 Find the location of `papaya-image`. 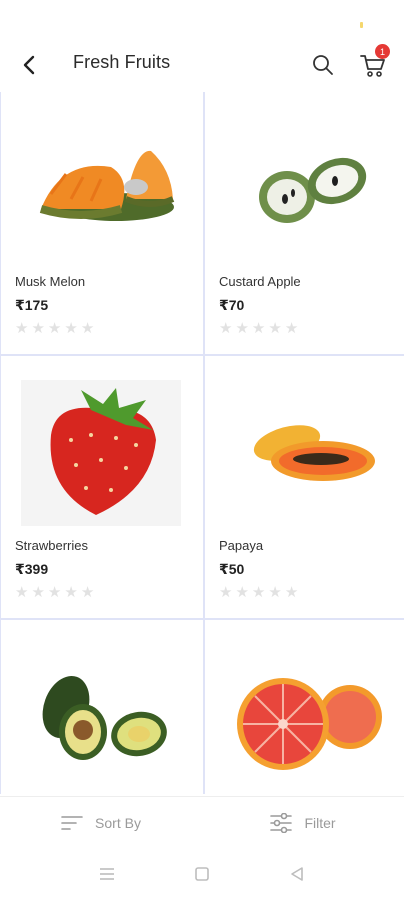

papaya-image is located at coordinates (305, 453).